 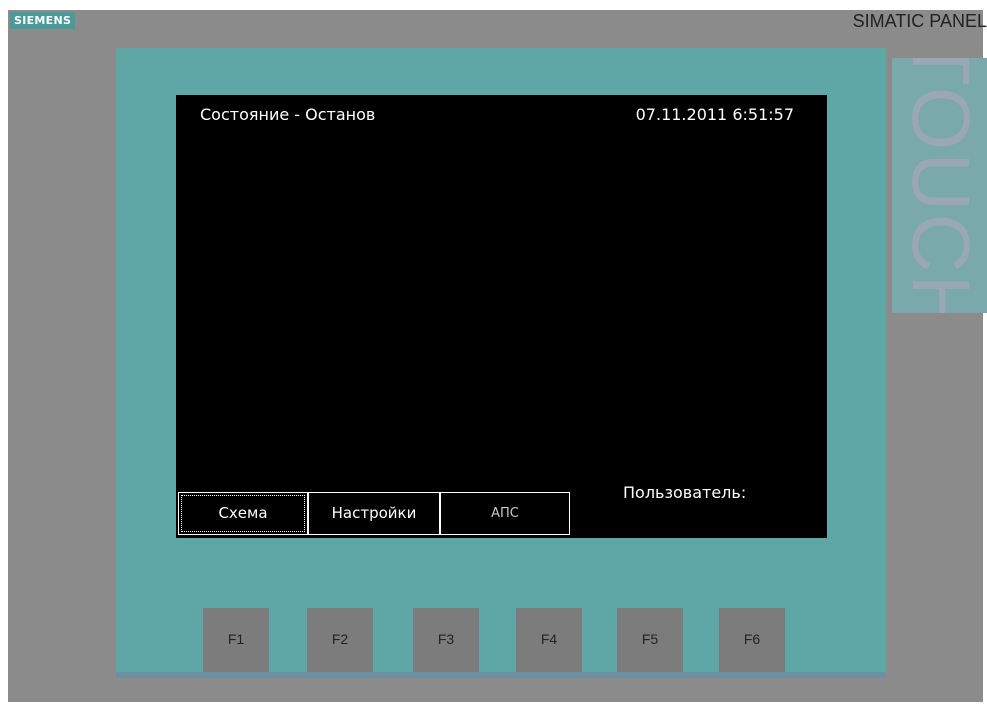 I want to click on user-label: Пользователь:, so click(x=685, y=492).